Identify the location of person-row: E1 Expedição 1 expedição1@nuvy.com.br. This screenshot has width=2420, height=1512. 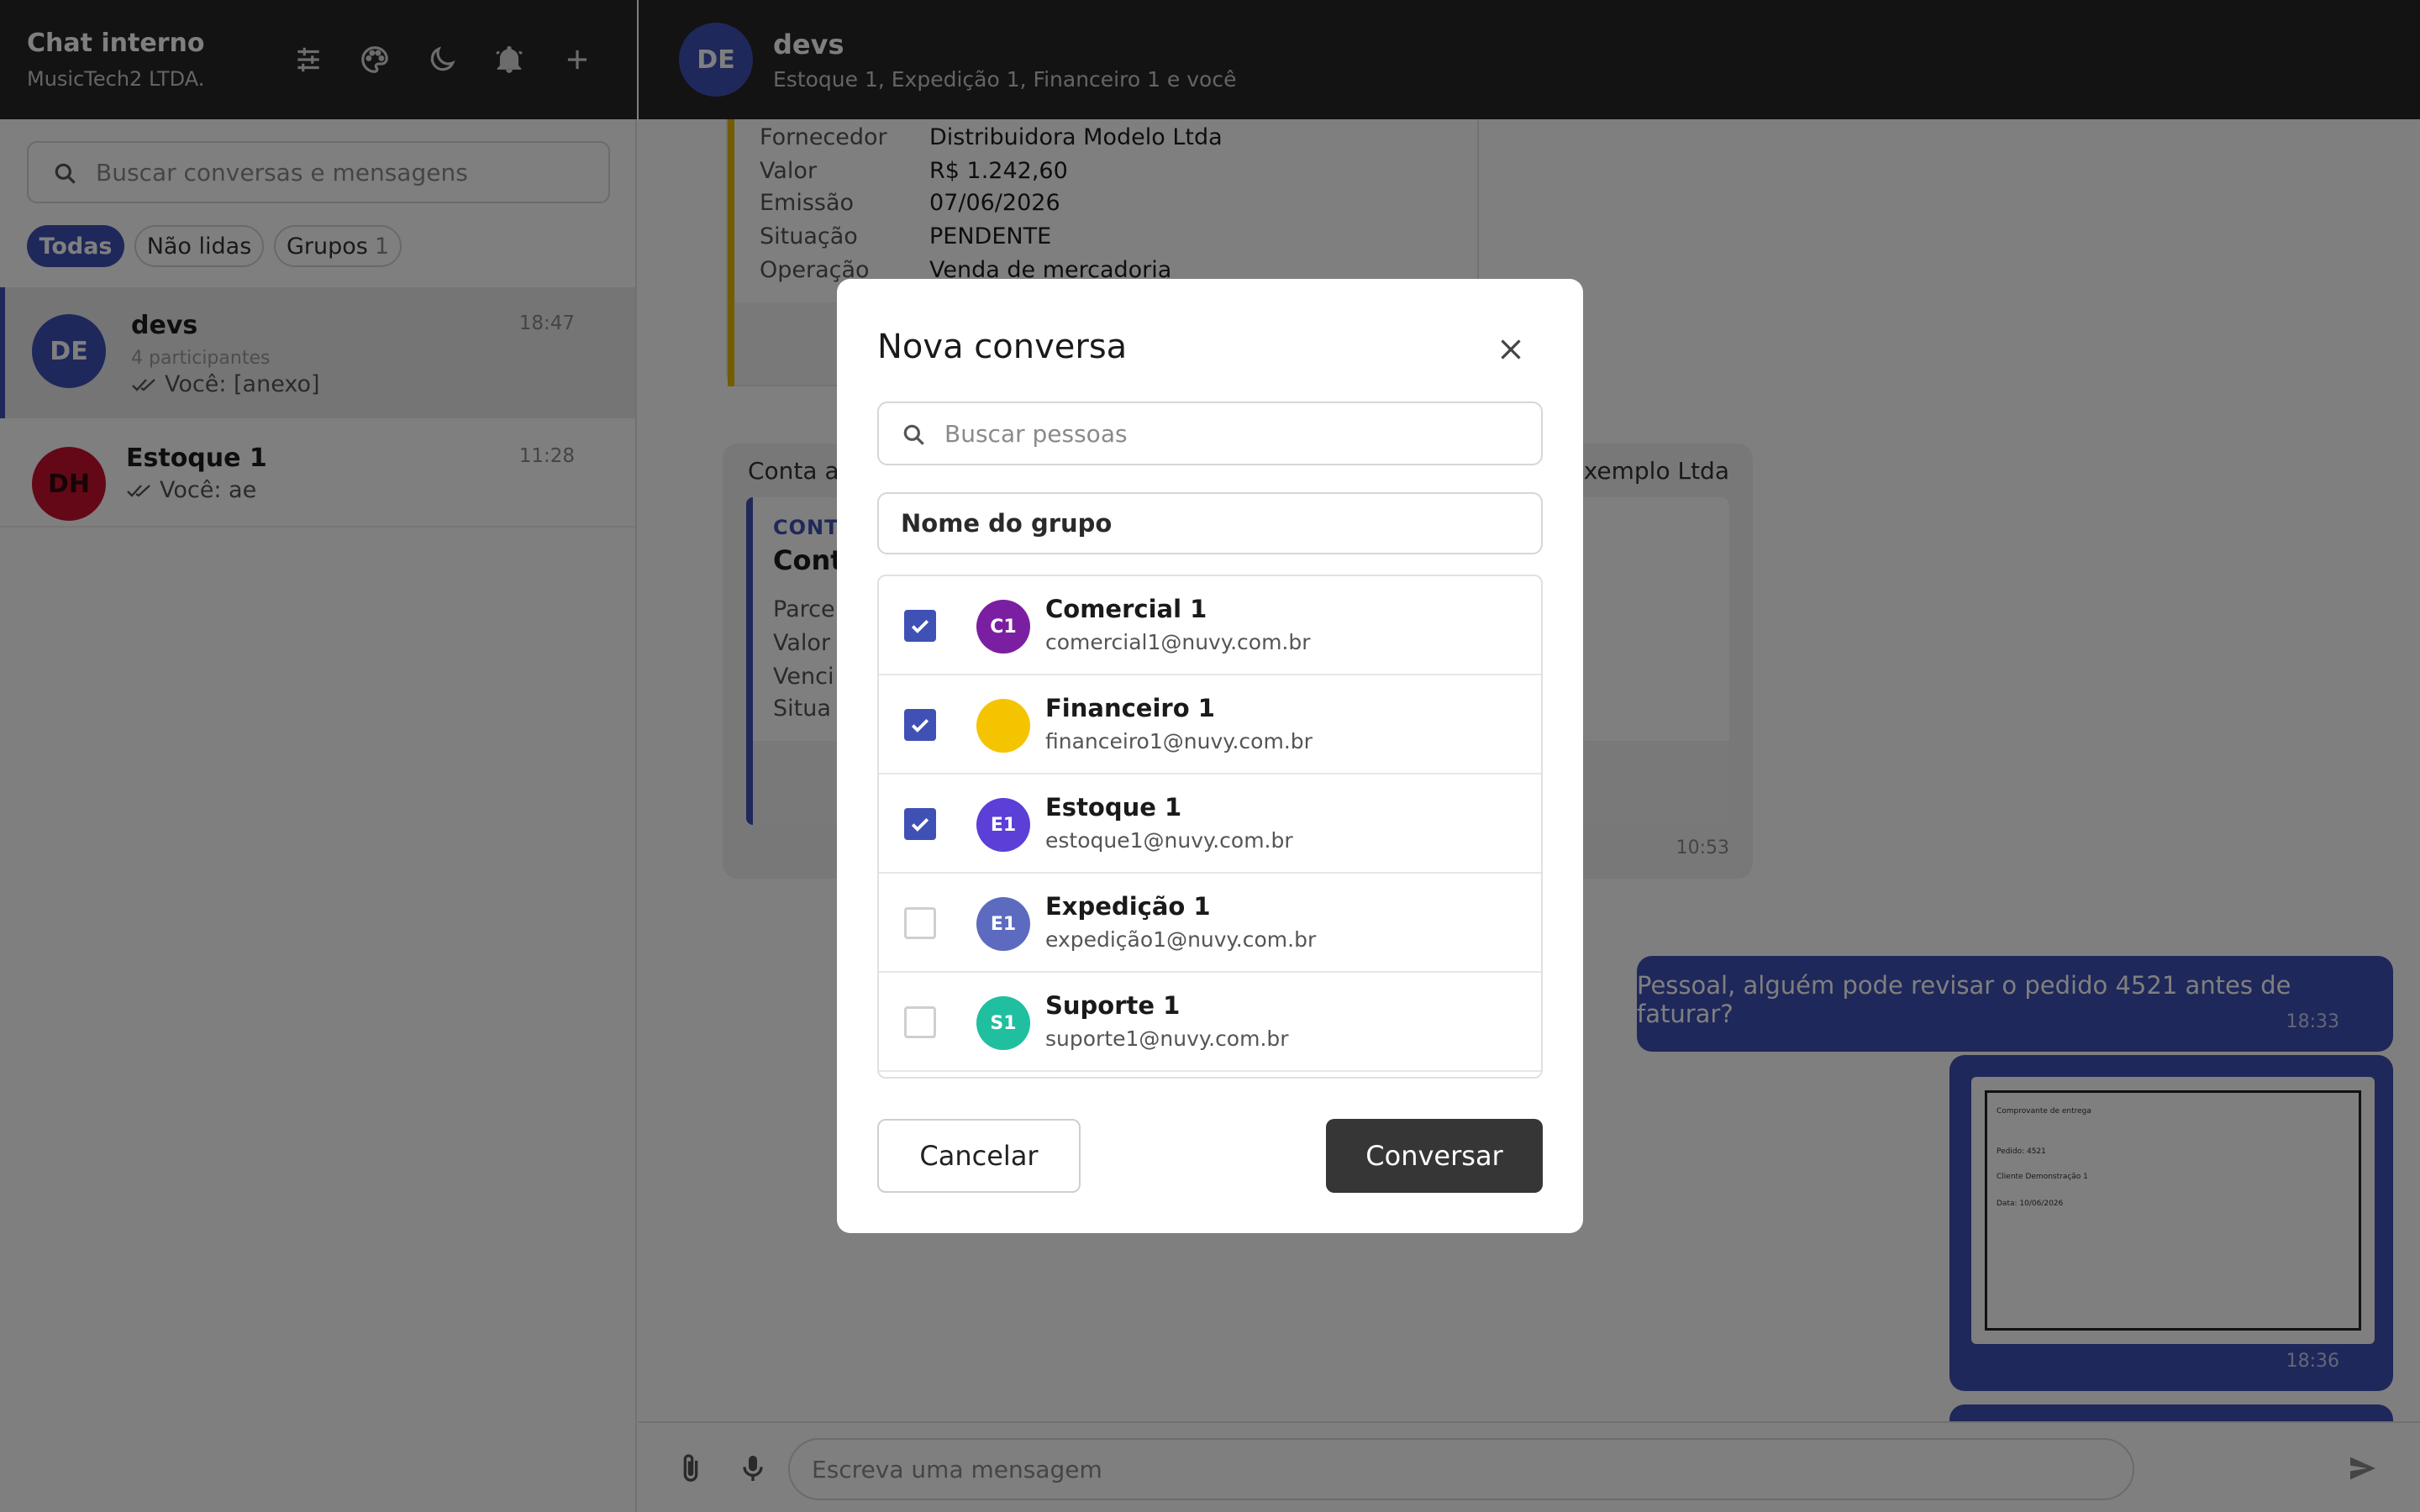
(1210, 923).